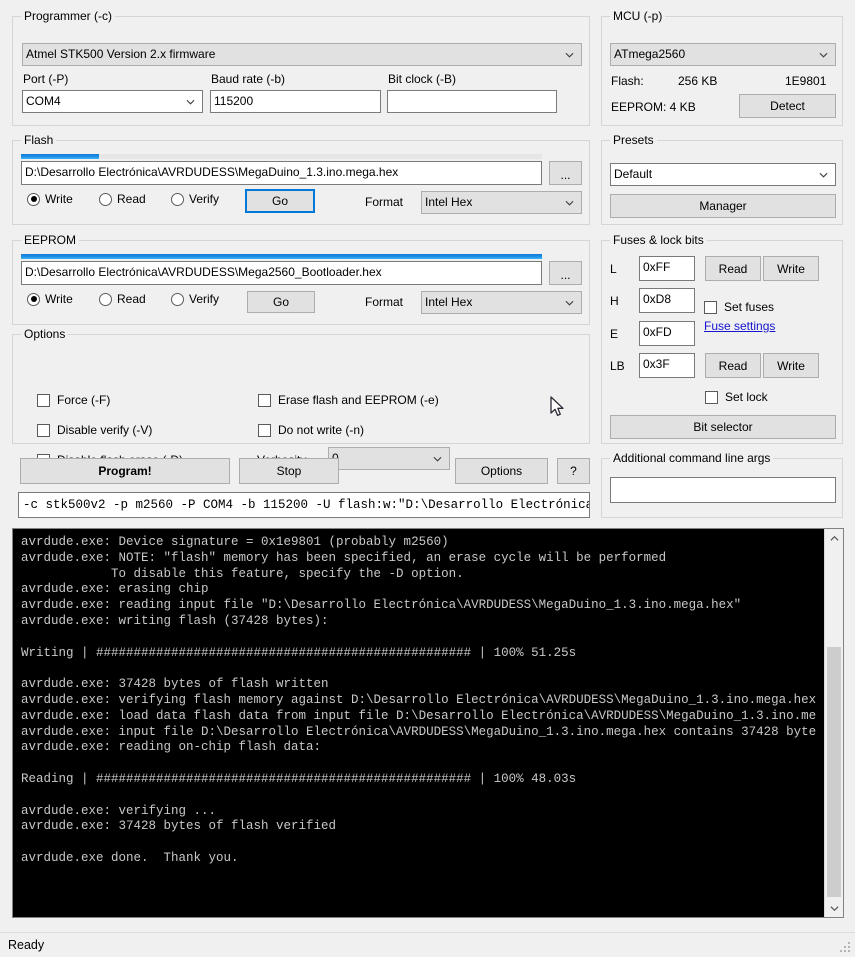 The image size is (855, 957). I want to click on eeprom-go-button: Go, so click(281, 302).